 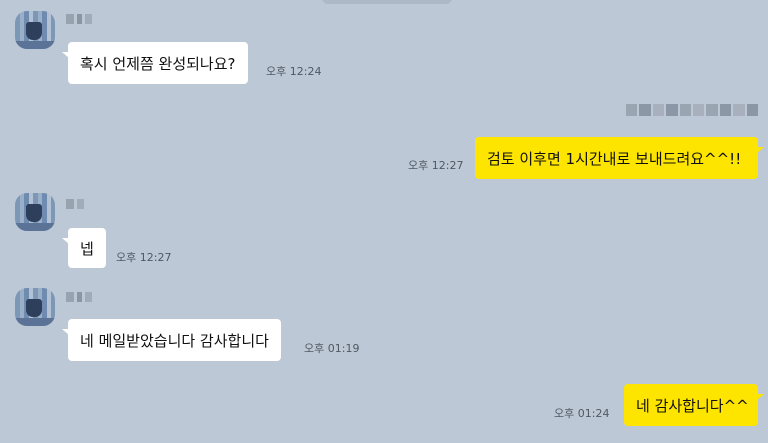 I want to click on message-text: 네 감사합니다^^, so click(x=692, y=405).